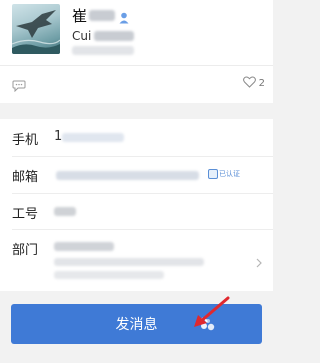  I want to click on person-icon, so click(124, 16).